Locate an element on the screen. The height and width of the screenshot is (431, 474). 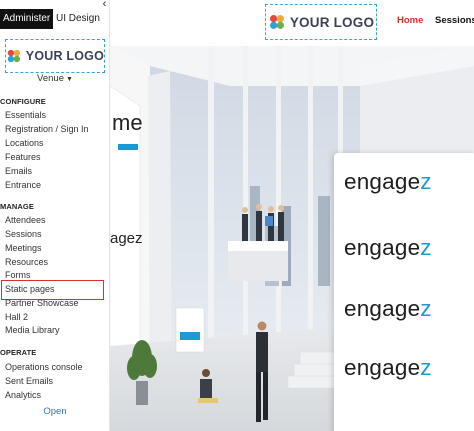
nav-sessions: Sessions is located at coordinates (23, 234).